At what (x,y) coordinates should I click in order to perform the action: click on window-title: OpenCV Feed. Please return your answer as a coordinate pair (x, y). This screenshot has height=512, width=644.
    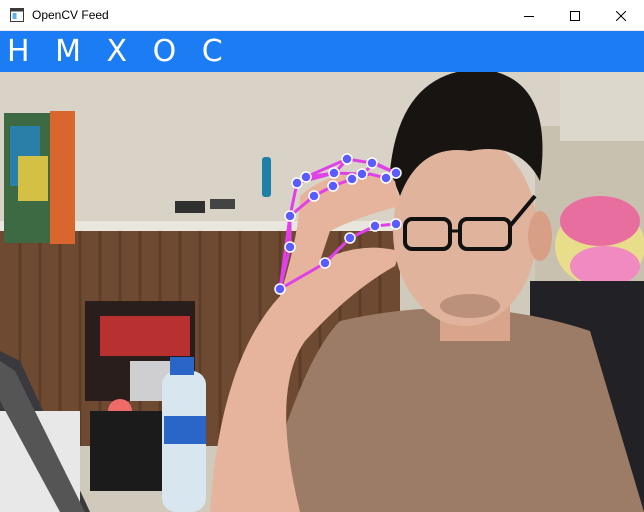
    Looking at the image, I should click on (70, 15).